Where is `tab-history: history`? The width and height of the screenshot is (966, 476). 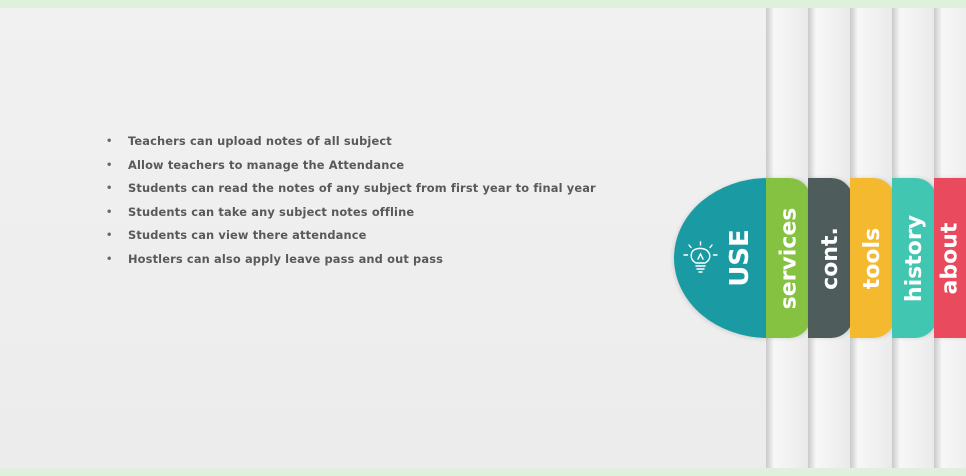
tab-history: history is located at coordinates (914, 258).